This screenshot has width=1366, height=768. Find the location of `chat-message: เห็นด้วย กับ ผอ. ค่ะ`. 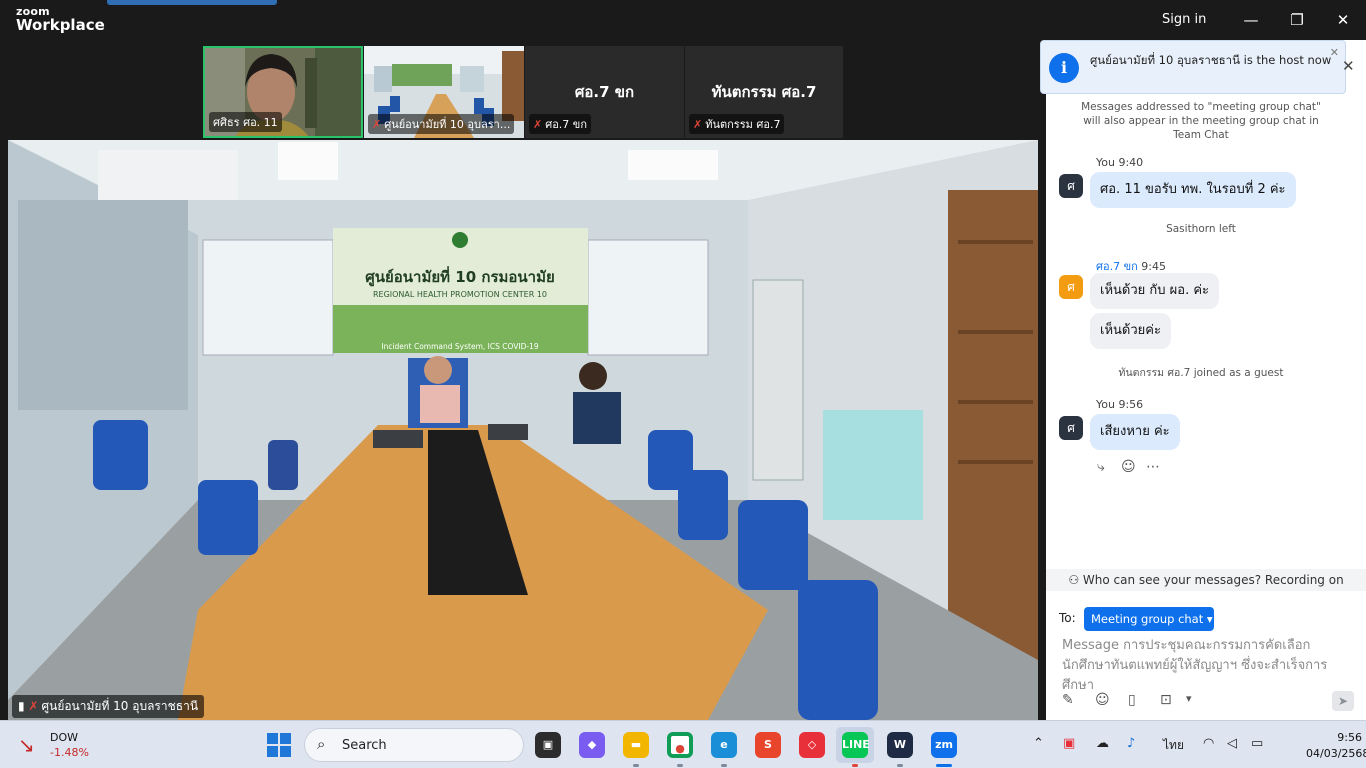

chat-message: เห็นด้วย กับ ผอ. ค่ะ is located at coordinates (1155, 291).